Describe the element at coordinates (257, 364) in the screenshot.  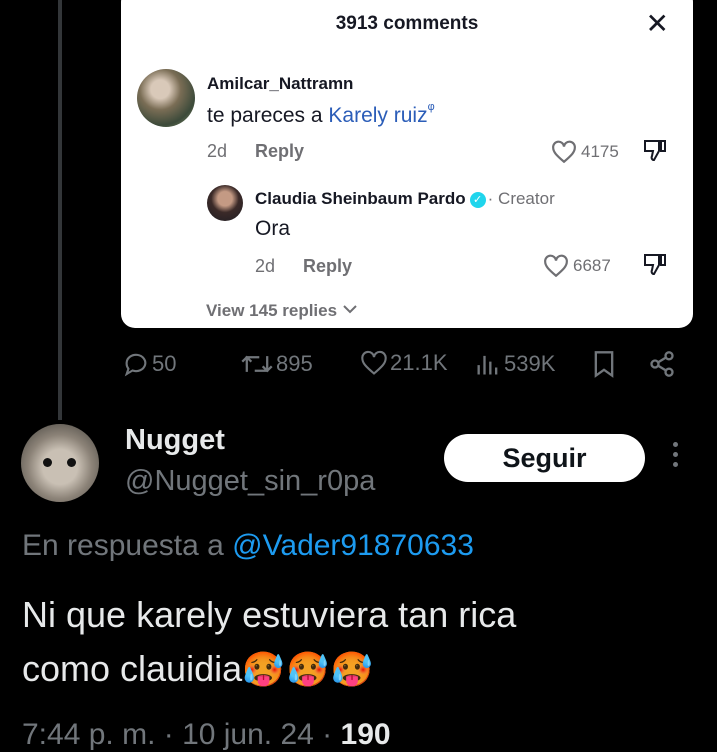
I see `repost-icon` at that location.